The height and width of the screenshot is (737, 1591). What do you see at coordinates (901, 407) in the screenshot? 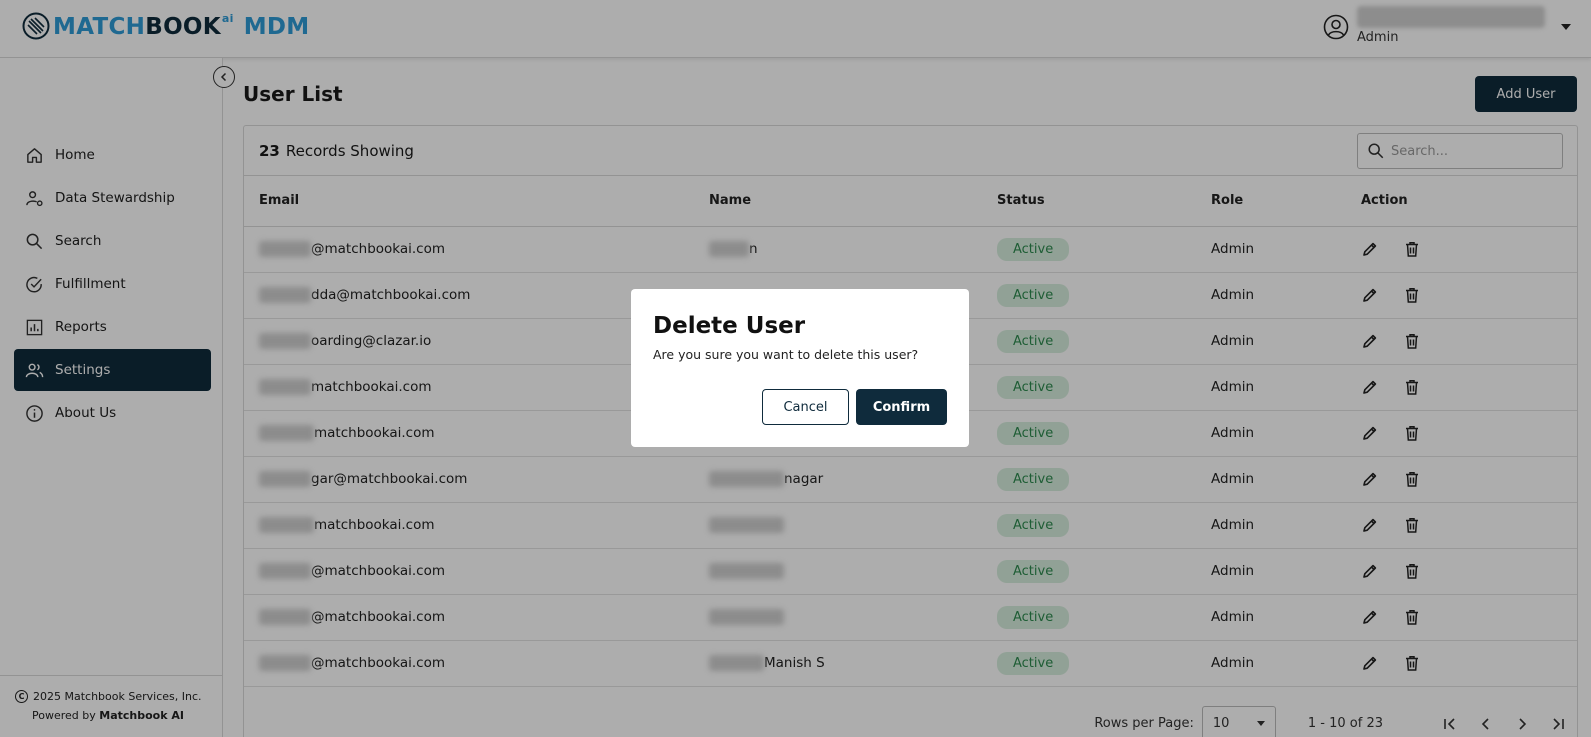
I see `confirm-button: Confirm` at bounding box center [901, 407].